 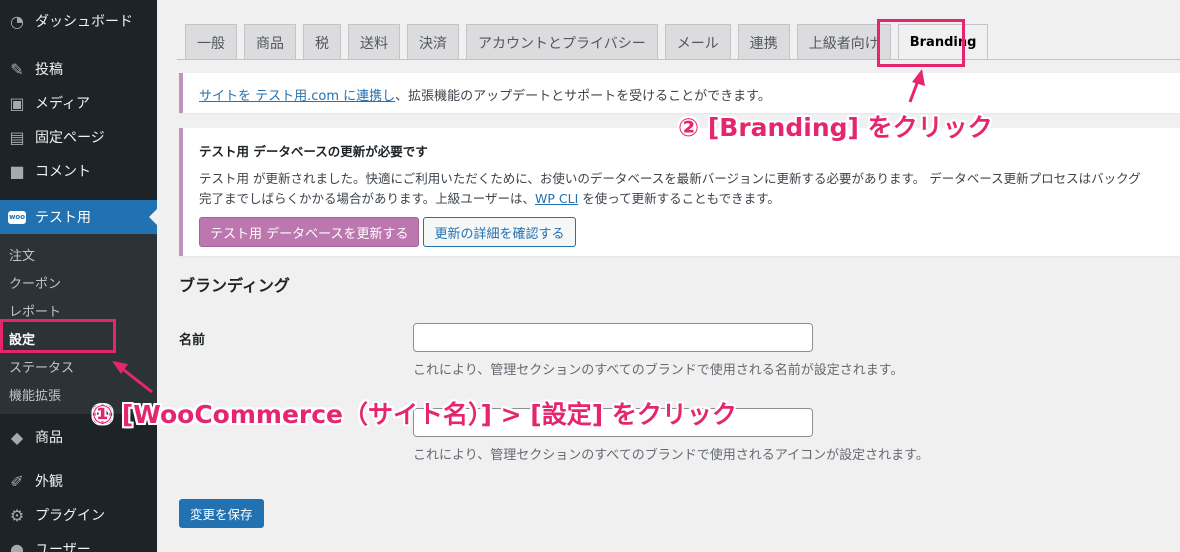 What do you see at coordinates (374, 42) in the screenshot?
I see `tab-shipping: 送料` at bounding box center [374, 42].